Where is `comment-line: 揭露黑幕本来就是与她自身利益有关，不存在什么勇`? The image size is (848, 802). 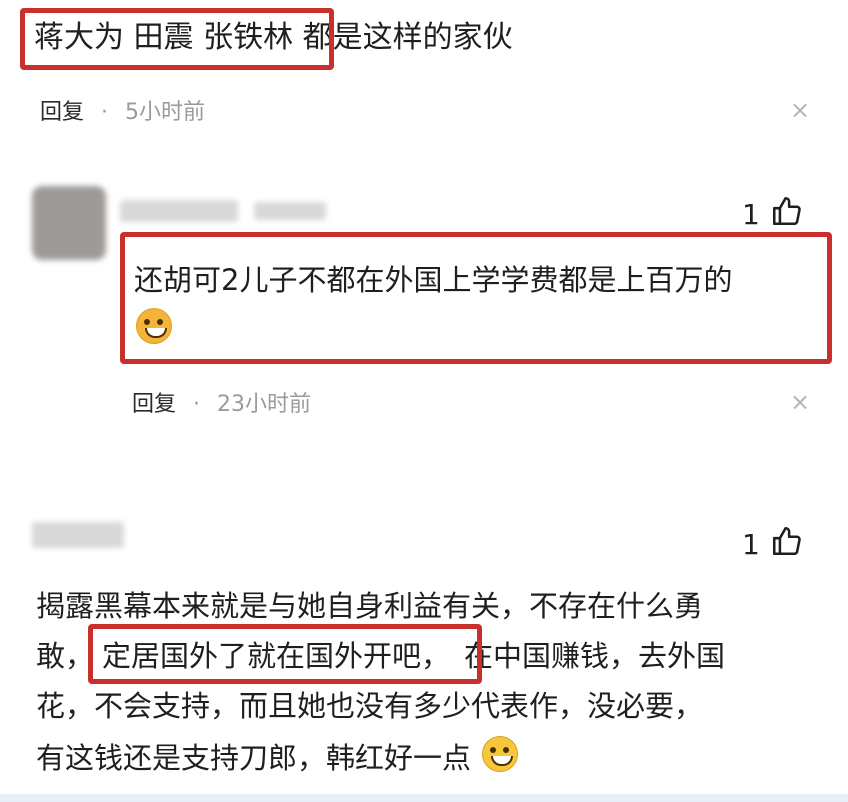
comment-line: 揭露黑幕本来就是与她自身利益有关，不存在什么勇 is located at coordinates (370, 606).